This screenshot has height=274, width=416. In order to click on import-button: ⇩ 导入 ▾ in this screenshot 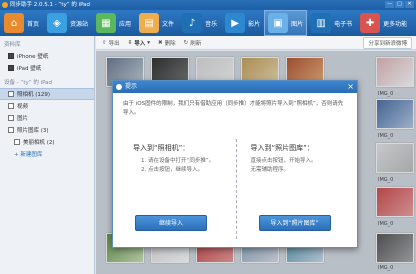, I will do `click(139, 43)`.